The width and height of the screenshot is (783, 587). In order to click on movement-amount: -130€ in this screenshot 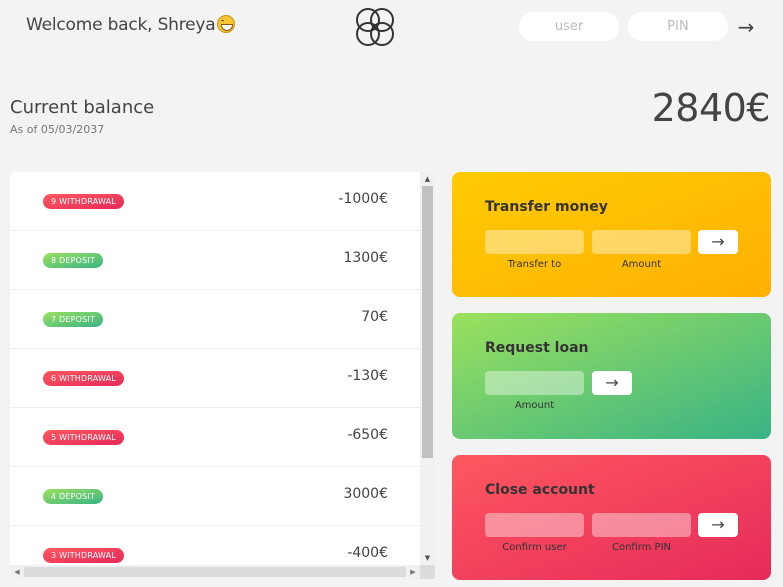, I will do `click(367, 376)`.